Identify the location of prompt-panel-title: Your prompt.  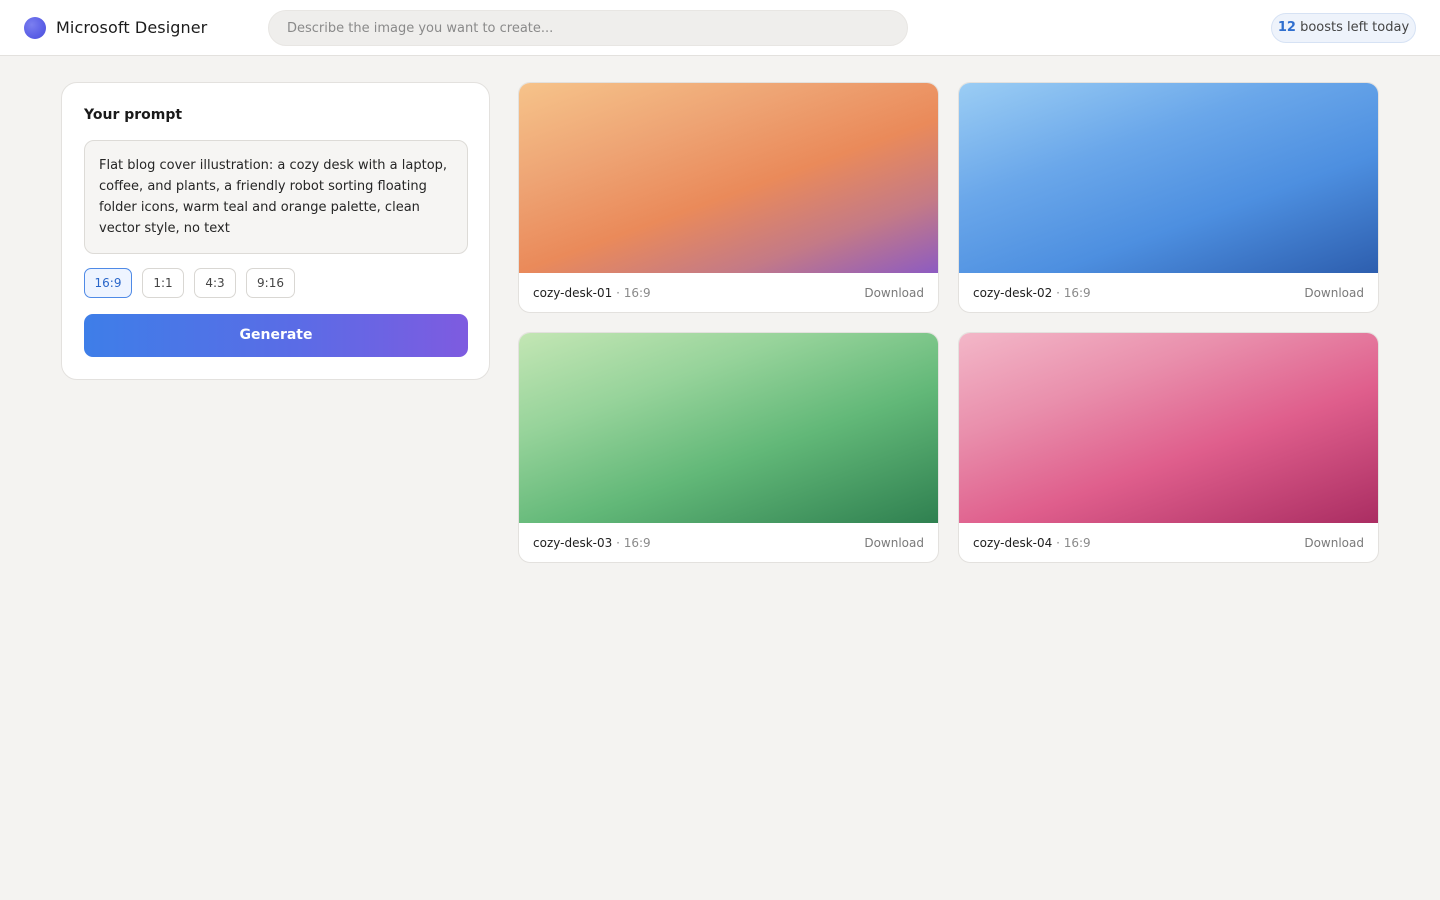
(133, 115).